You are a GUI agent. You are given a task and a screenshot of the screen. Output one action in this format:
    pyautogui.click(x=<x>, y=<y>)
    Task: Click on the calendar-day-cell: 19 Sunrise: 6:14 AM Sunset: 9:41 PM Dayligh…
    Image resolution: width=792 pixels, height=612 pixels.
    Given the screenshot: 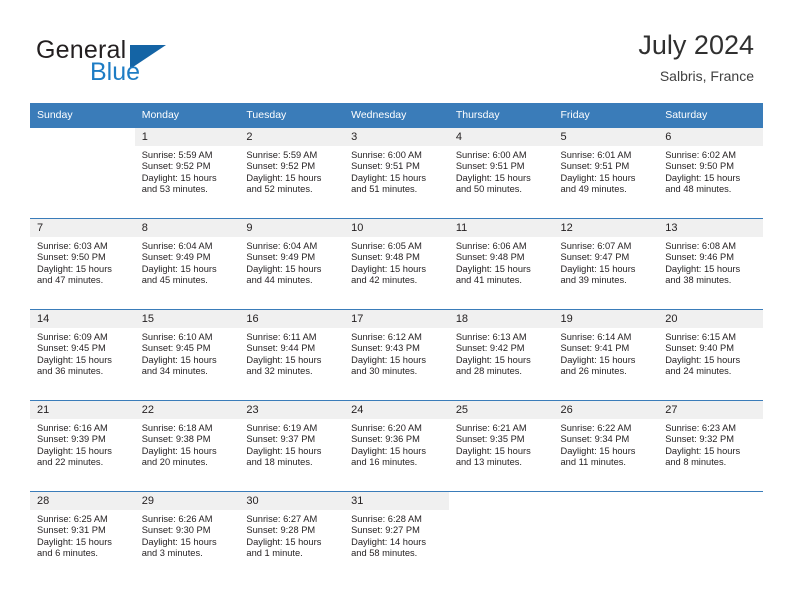 What is the action you would take?
    pyautogui.click(x=606, y=355)
    